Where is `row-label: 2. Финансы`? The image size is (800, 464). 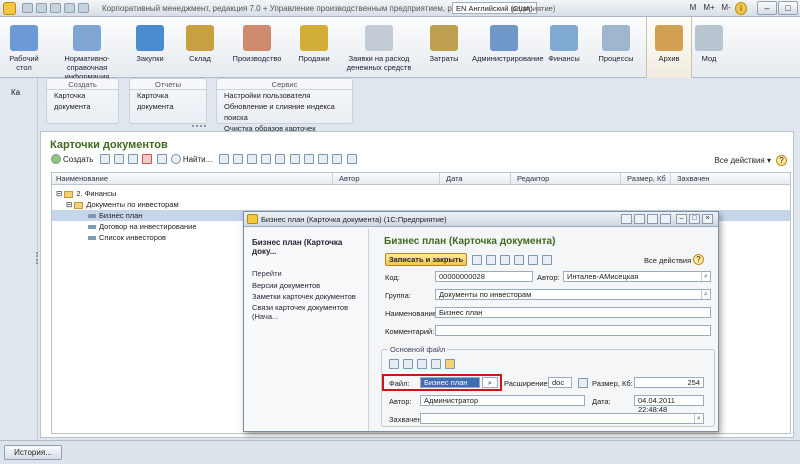 row-label: 2. Финансы is located at coordinates (96, 193).